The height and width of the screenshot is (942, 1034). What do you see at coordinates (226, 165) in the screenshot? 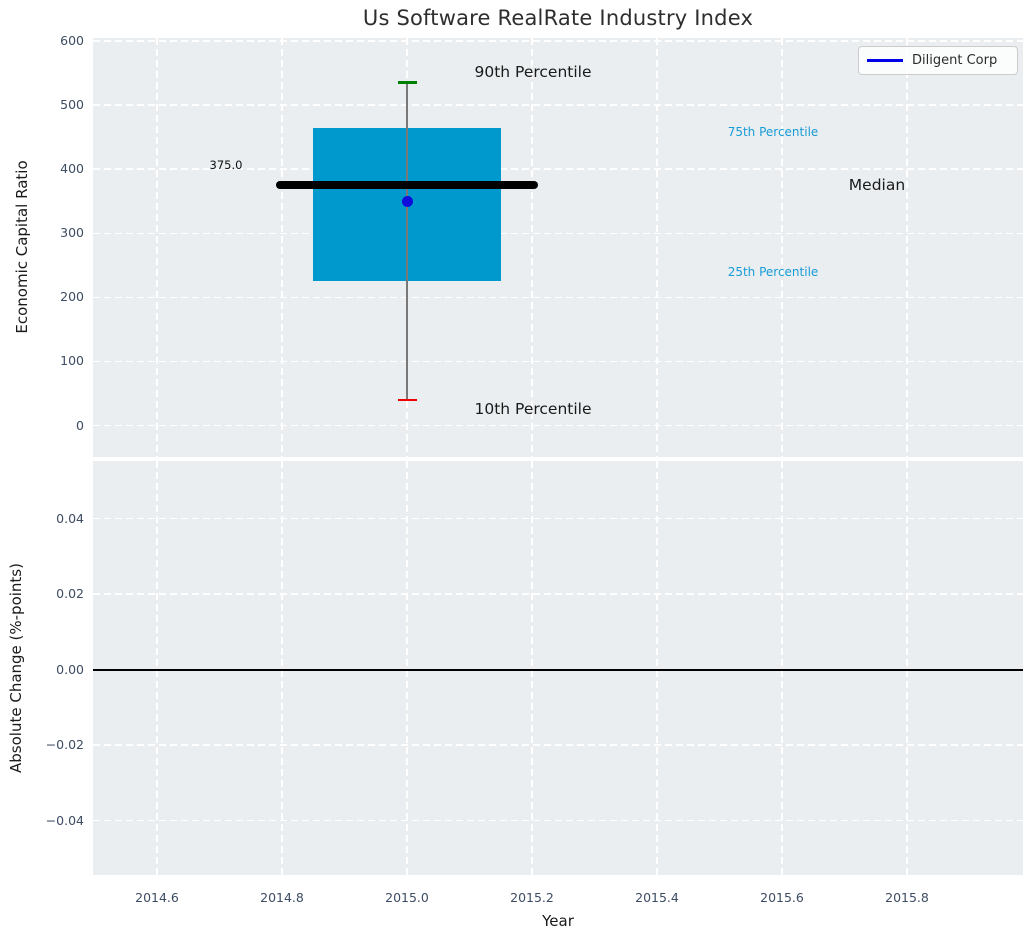
I see `annotation-median-value: 375.0` at bounding box center [226, 165].